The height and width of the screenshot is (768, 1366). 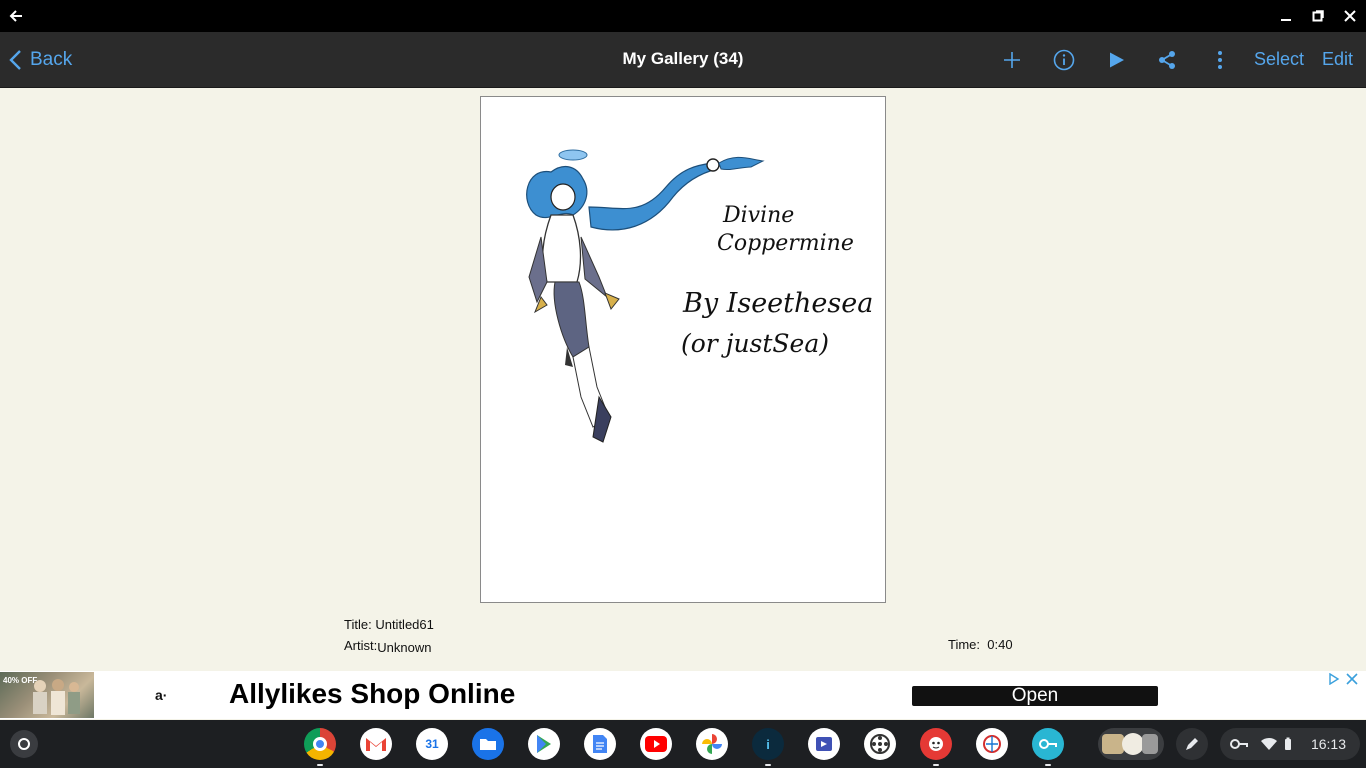 I want to click on photos-icon, so click(x=712, y=744).